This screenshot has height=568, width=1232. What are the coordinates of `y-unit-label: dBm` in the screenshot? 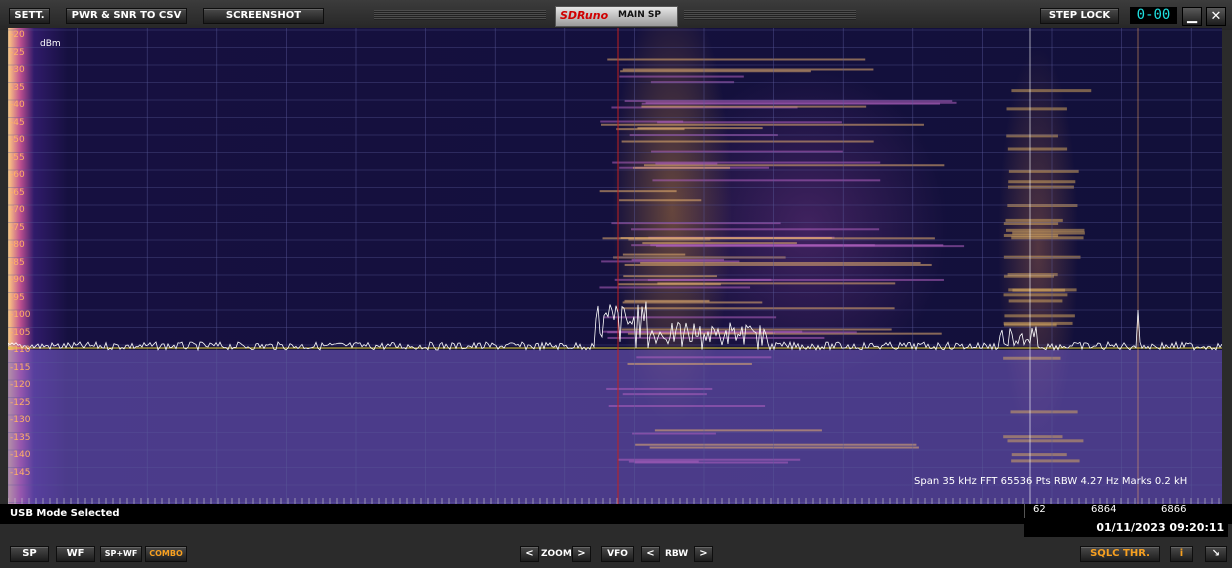 It's located at (50, 44).